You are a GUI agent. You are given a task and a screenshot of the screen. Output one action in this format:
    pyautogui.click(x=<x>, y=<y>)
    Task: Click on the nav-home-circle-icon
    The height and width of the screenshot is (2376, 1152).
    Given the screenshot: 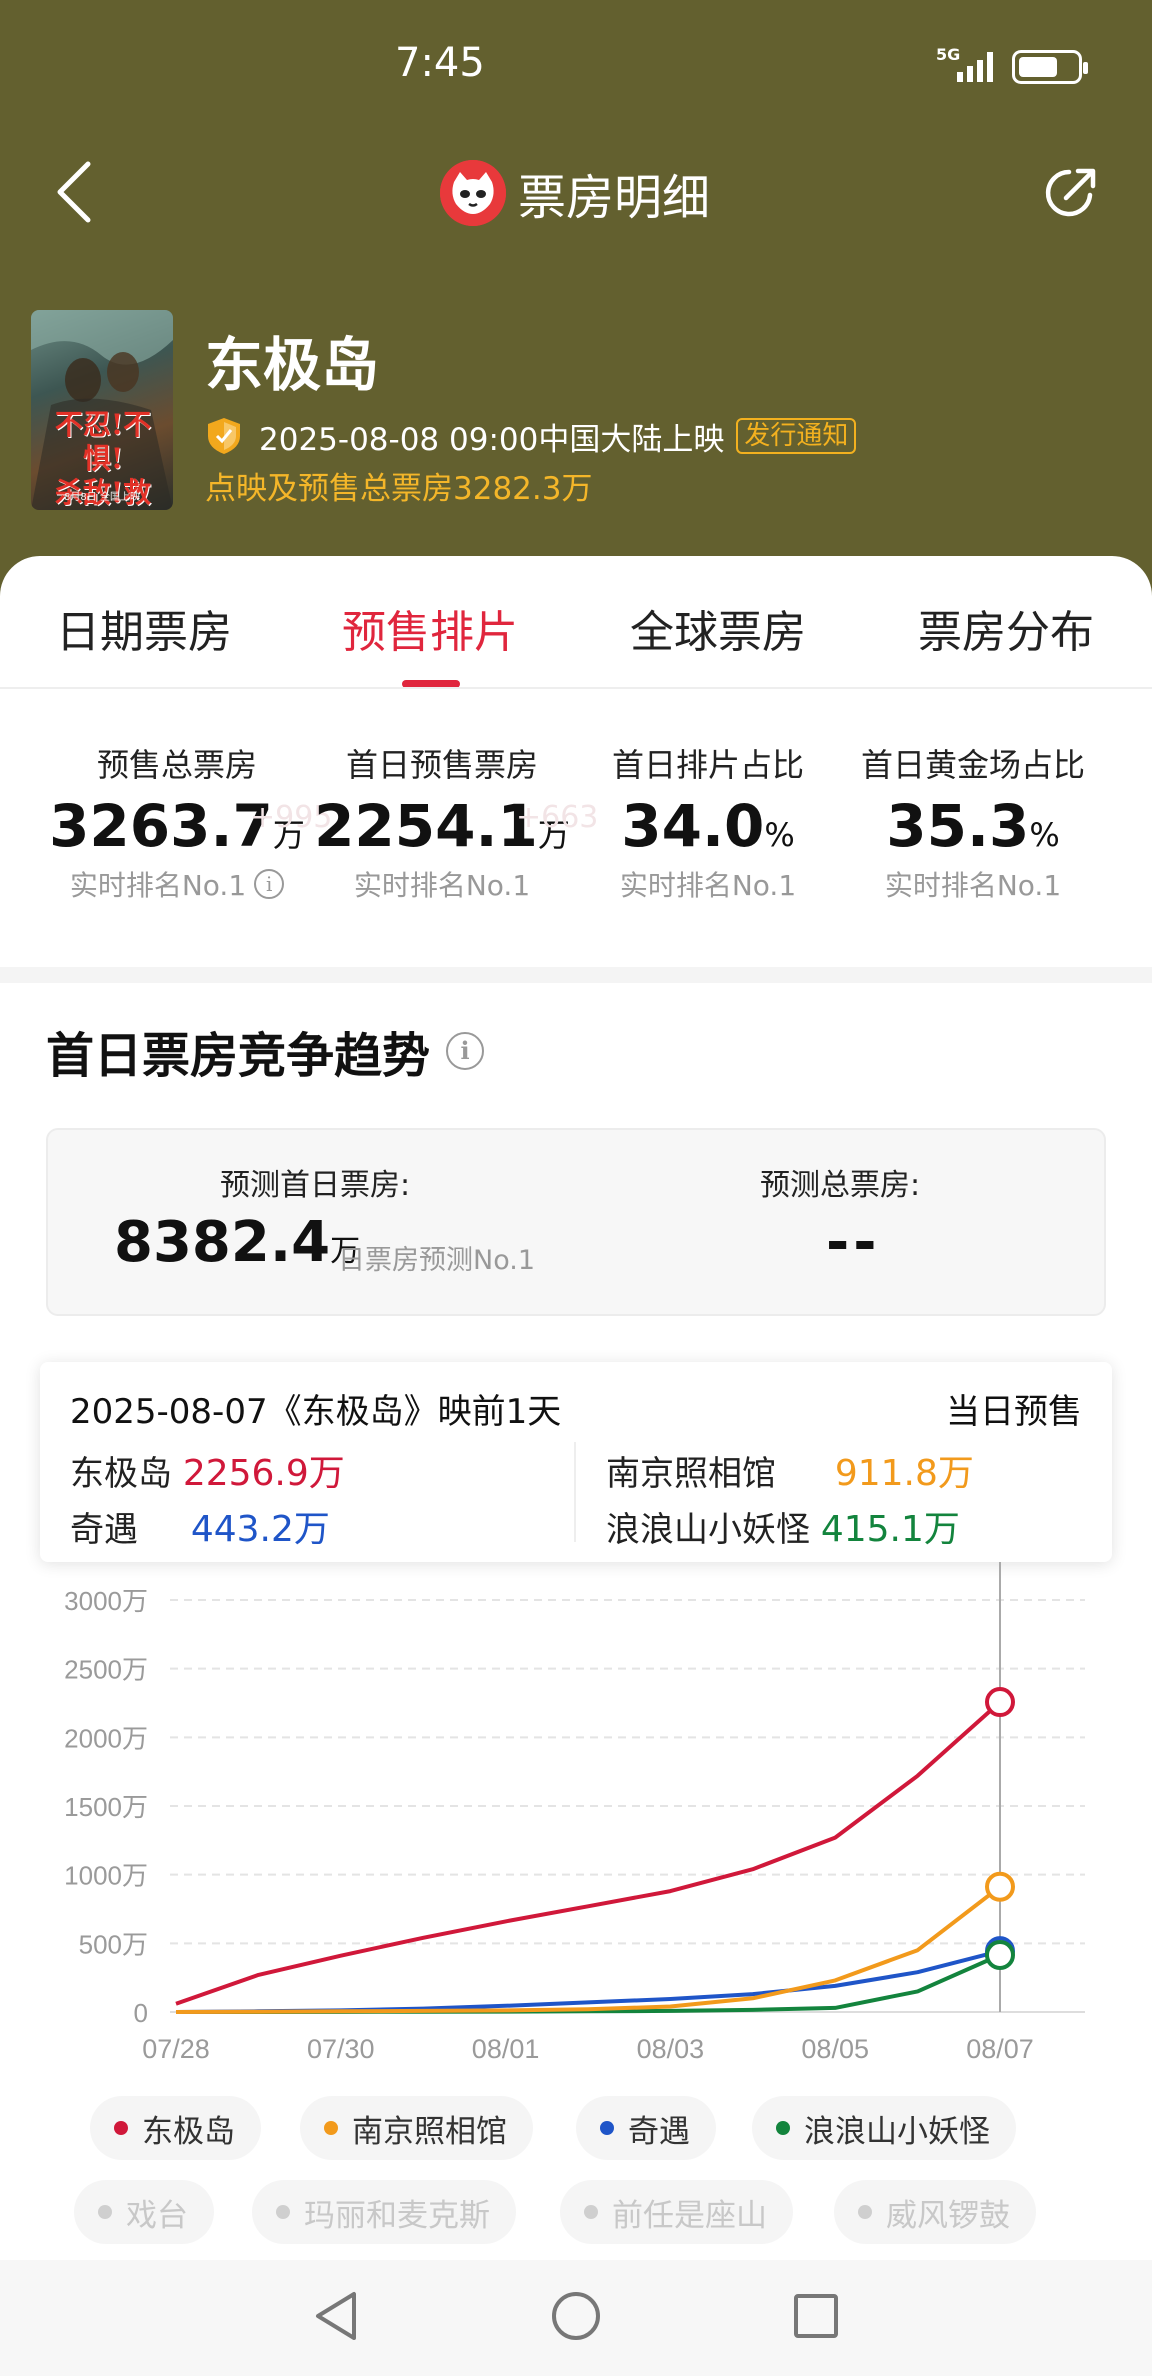 What is the action you would take?
    pyautogui.click(x=576, y=2316)
    